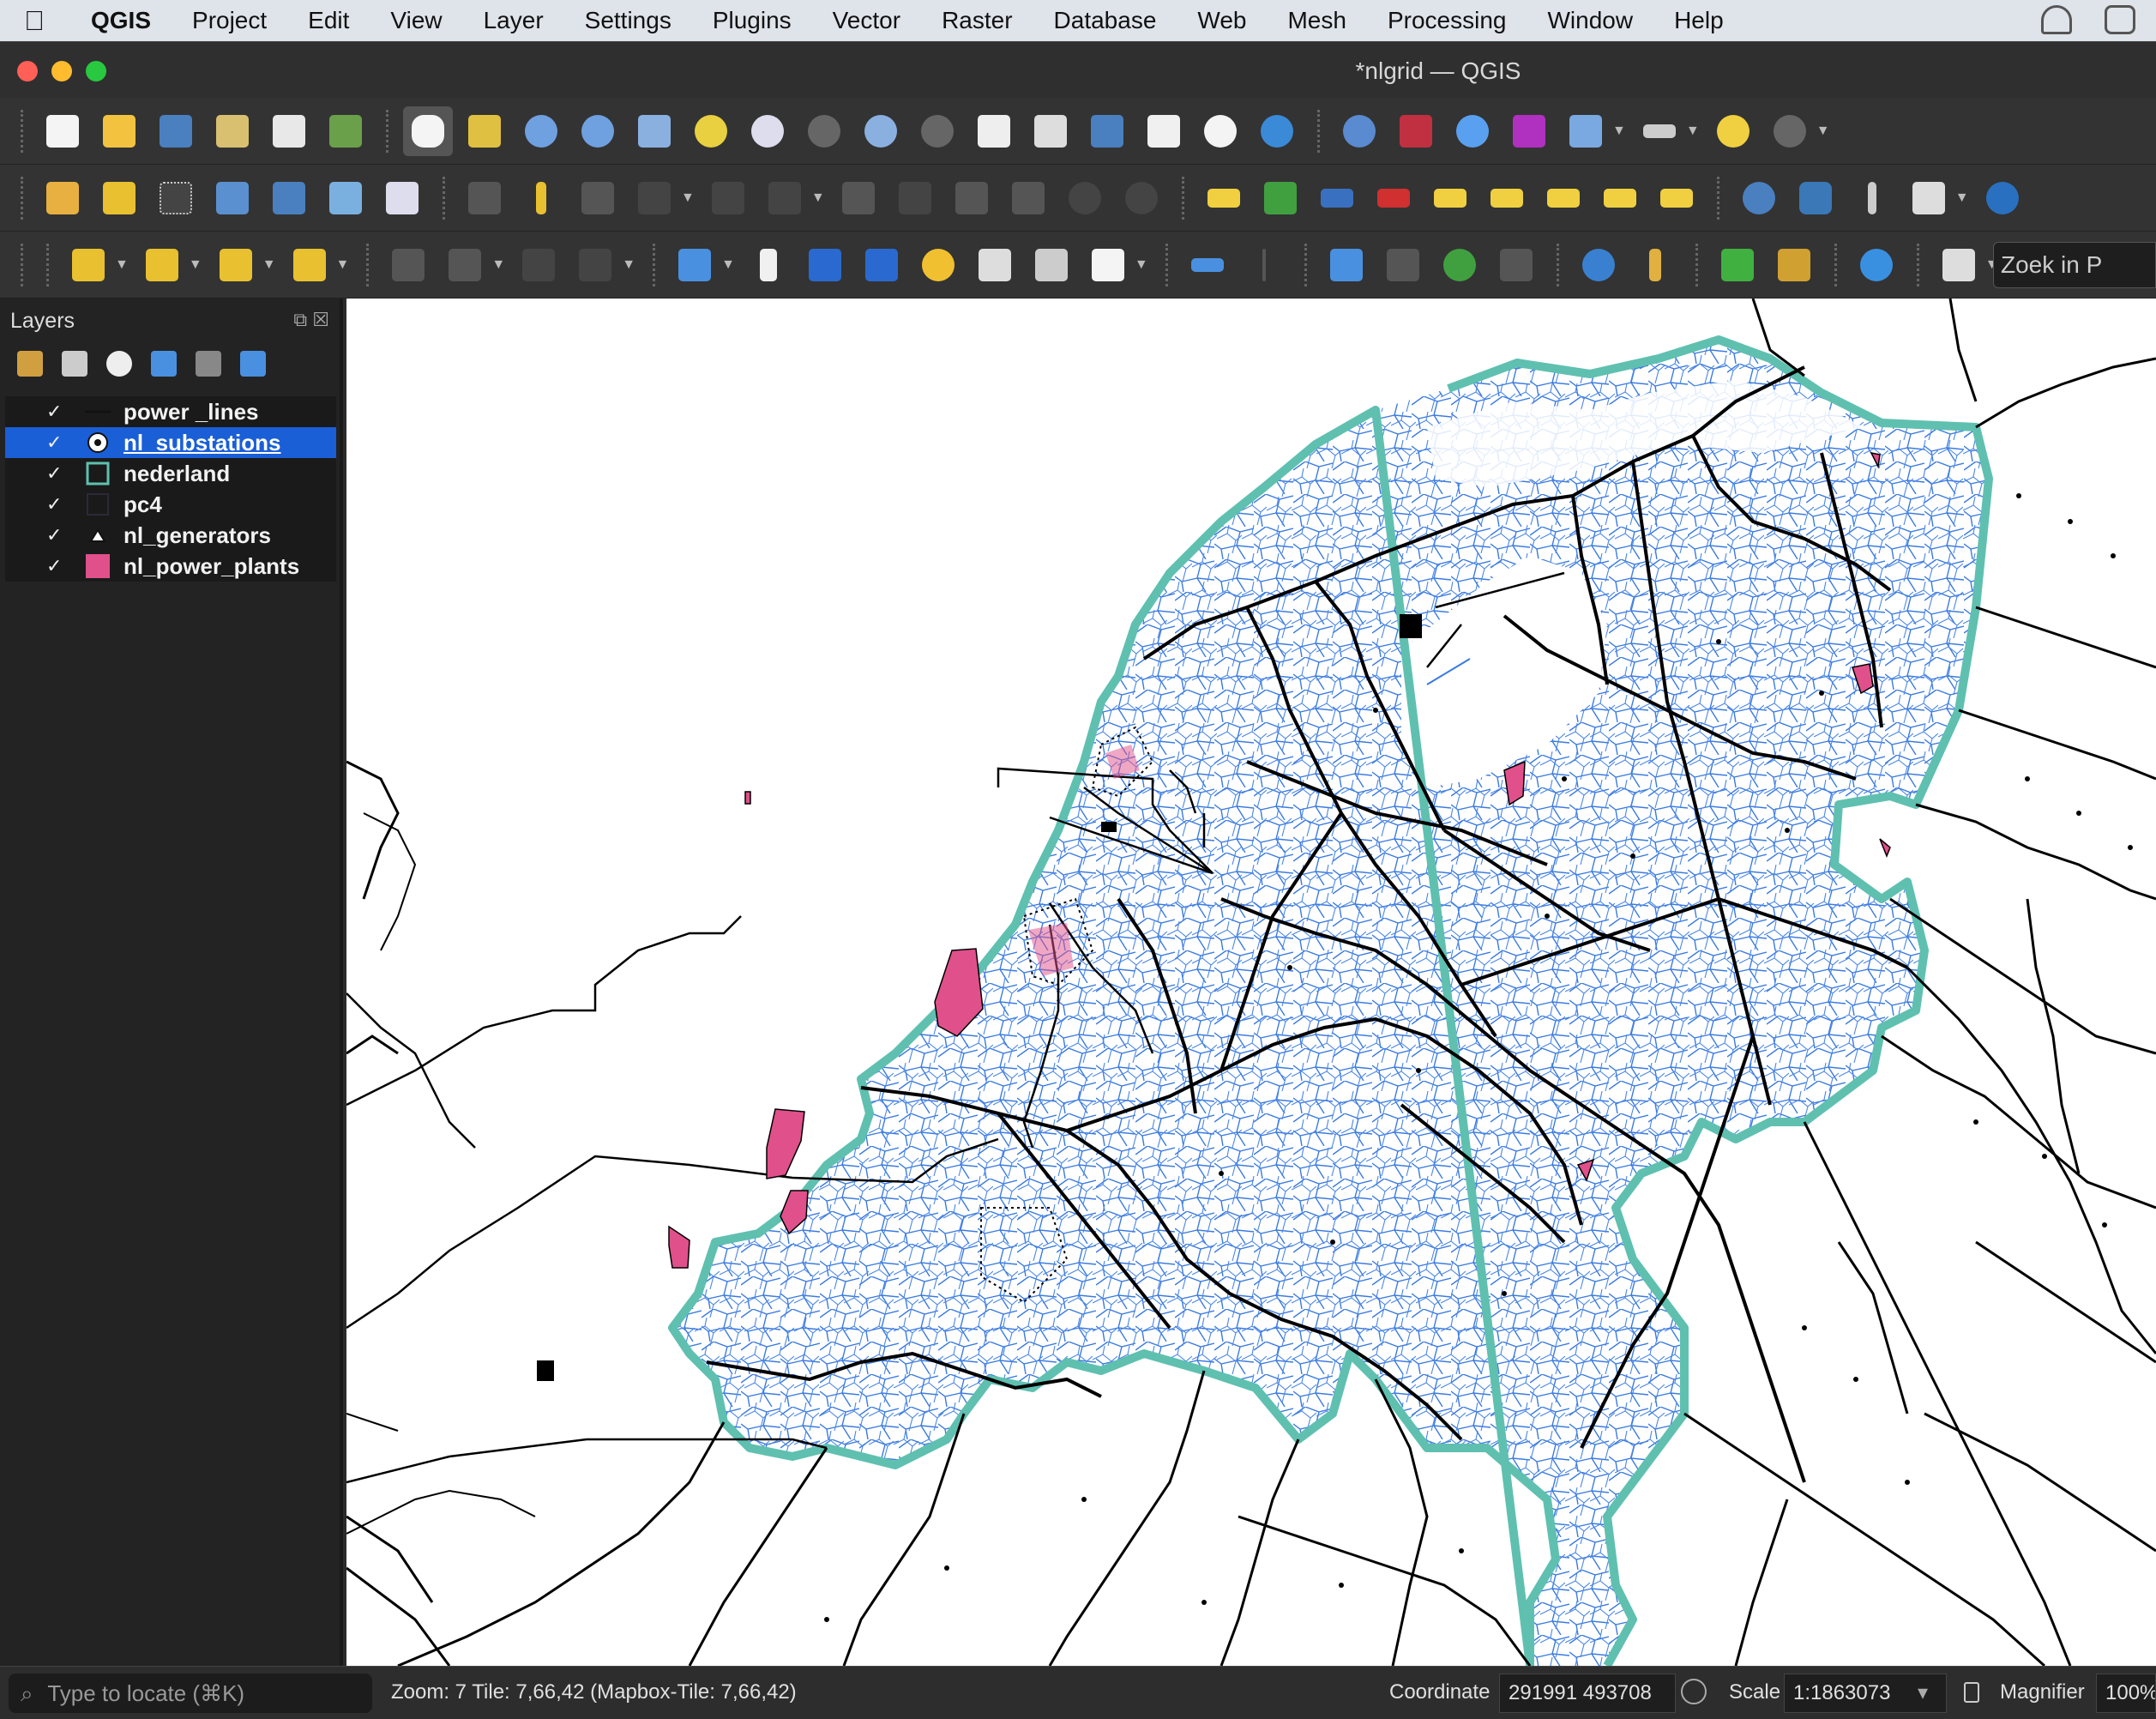 Image resolution: width=2156 pixels, height=1719 pixels. What do you see at coordinates (752, 20) in the screenshot?
I see `menu-plugins: Plugins` at bounding box center [752, 20].